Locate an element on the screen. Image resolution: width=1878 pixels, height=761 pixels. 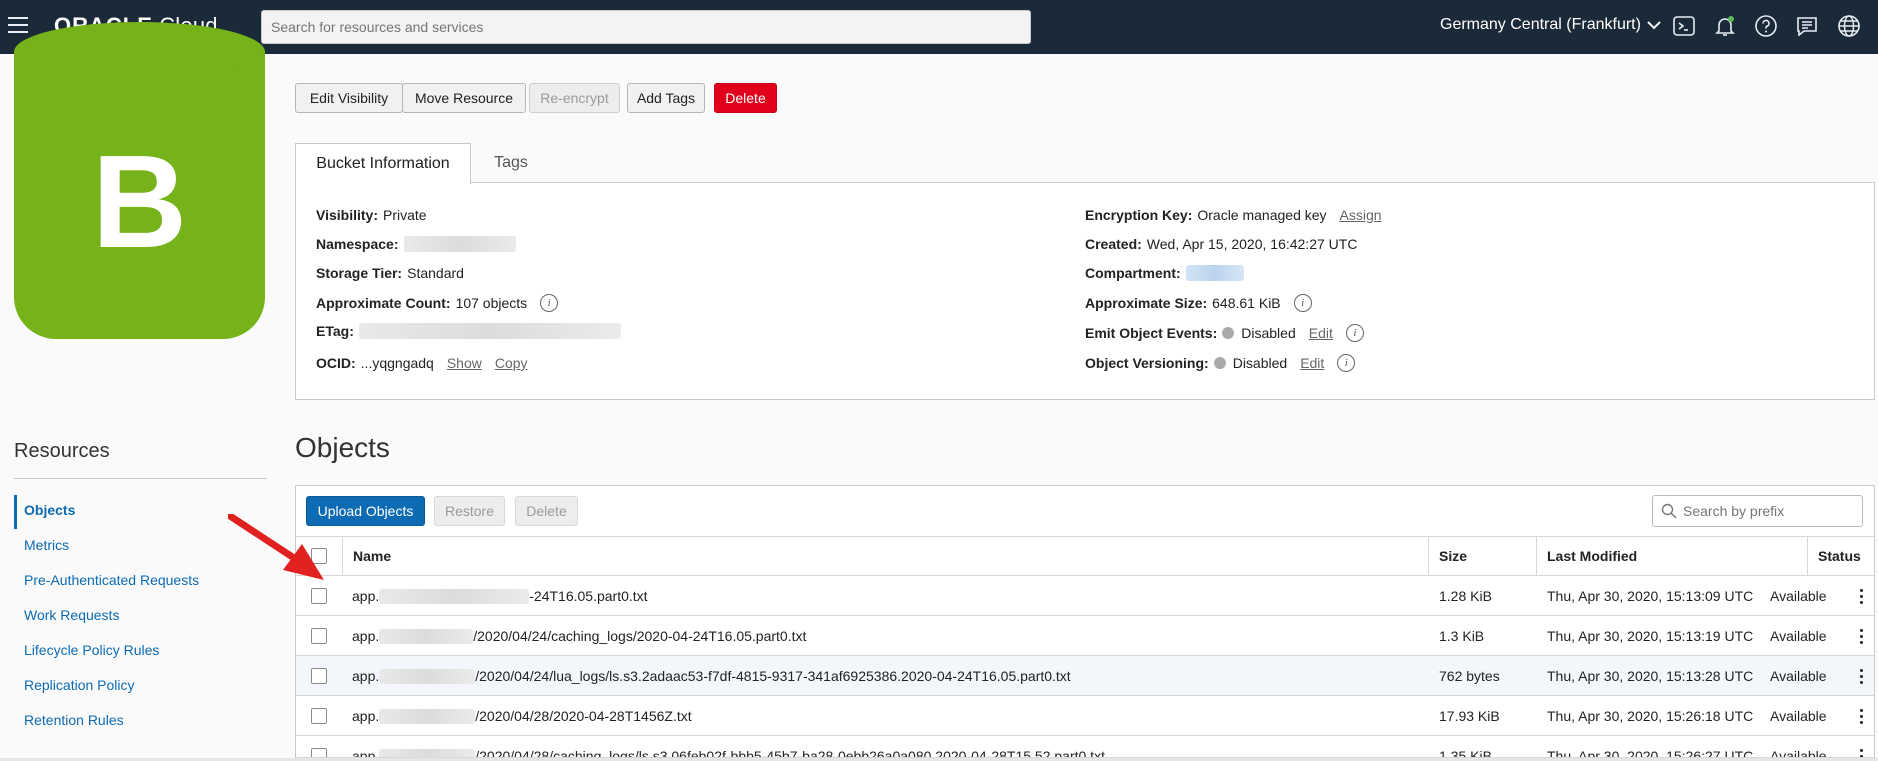
object-size: 1.35 KiB is located at coordinates (1465, 753).